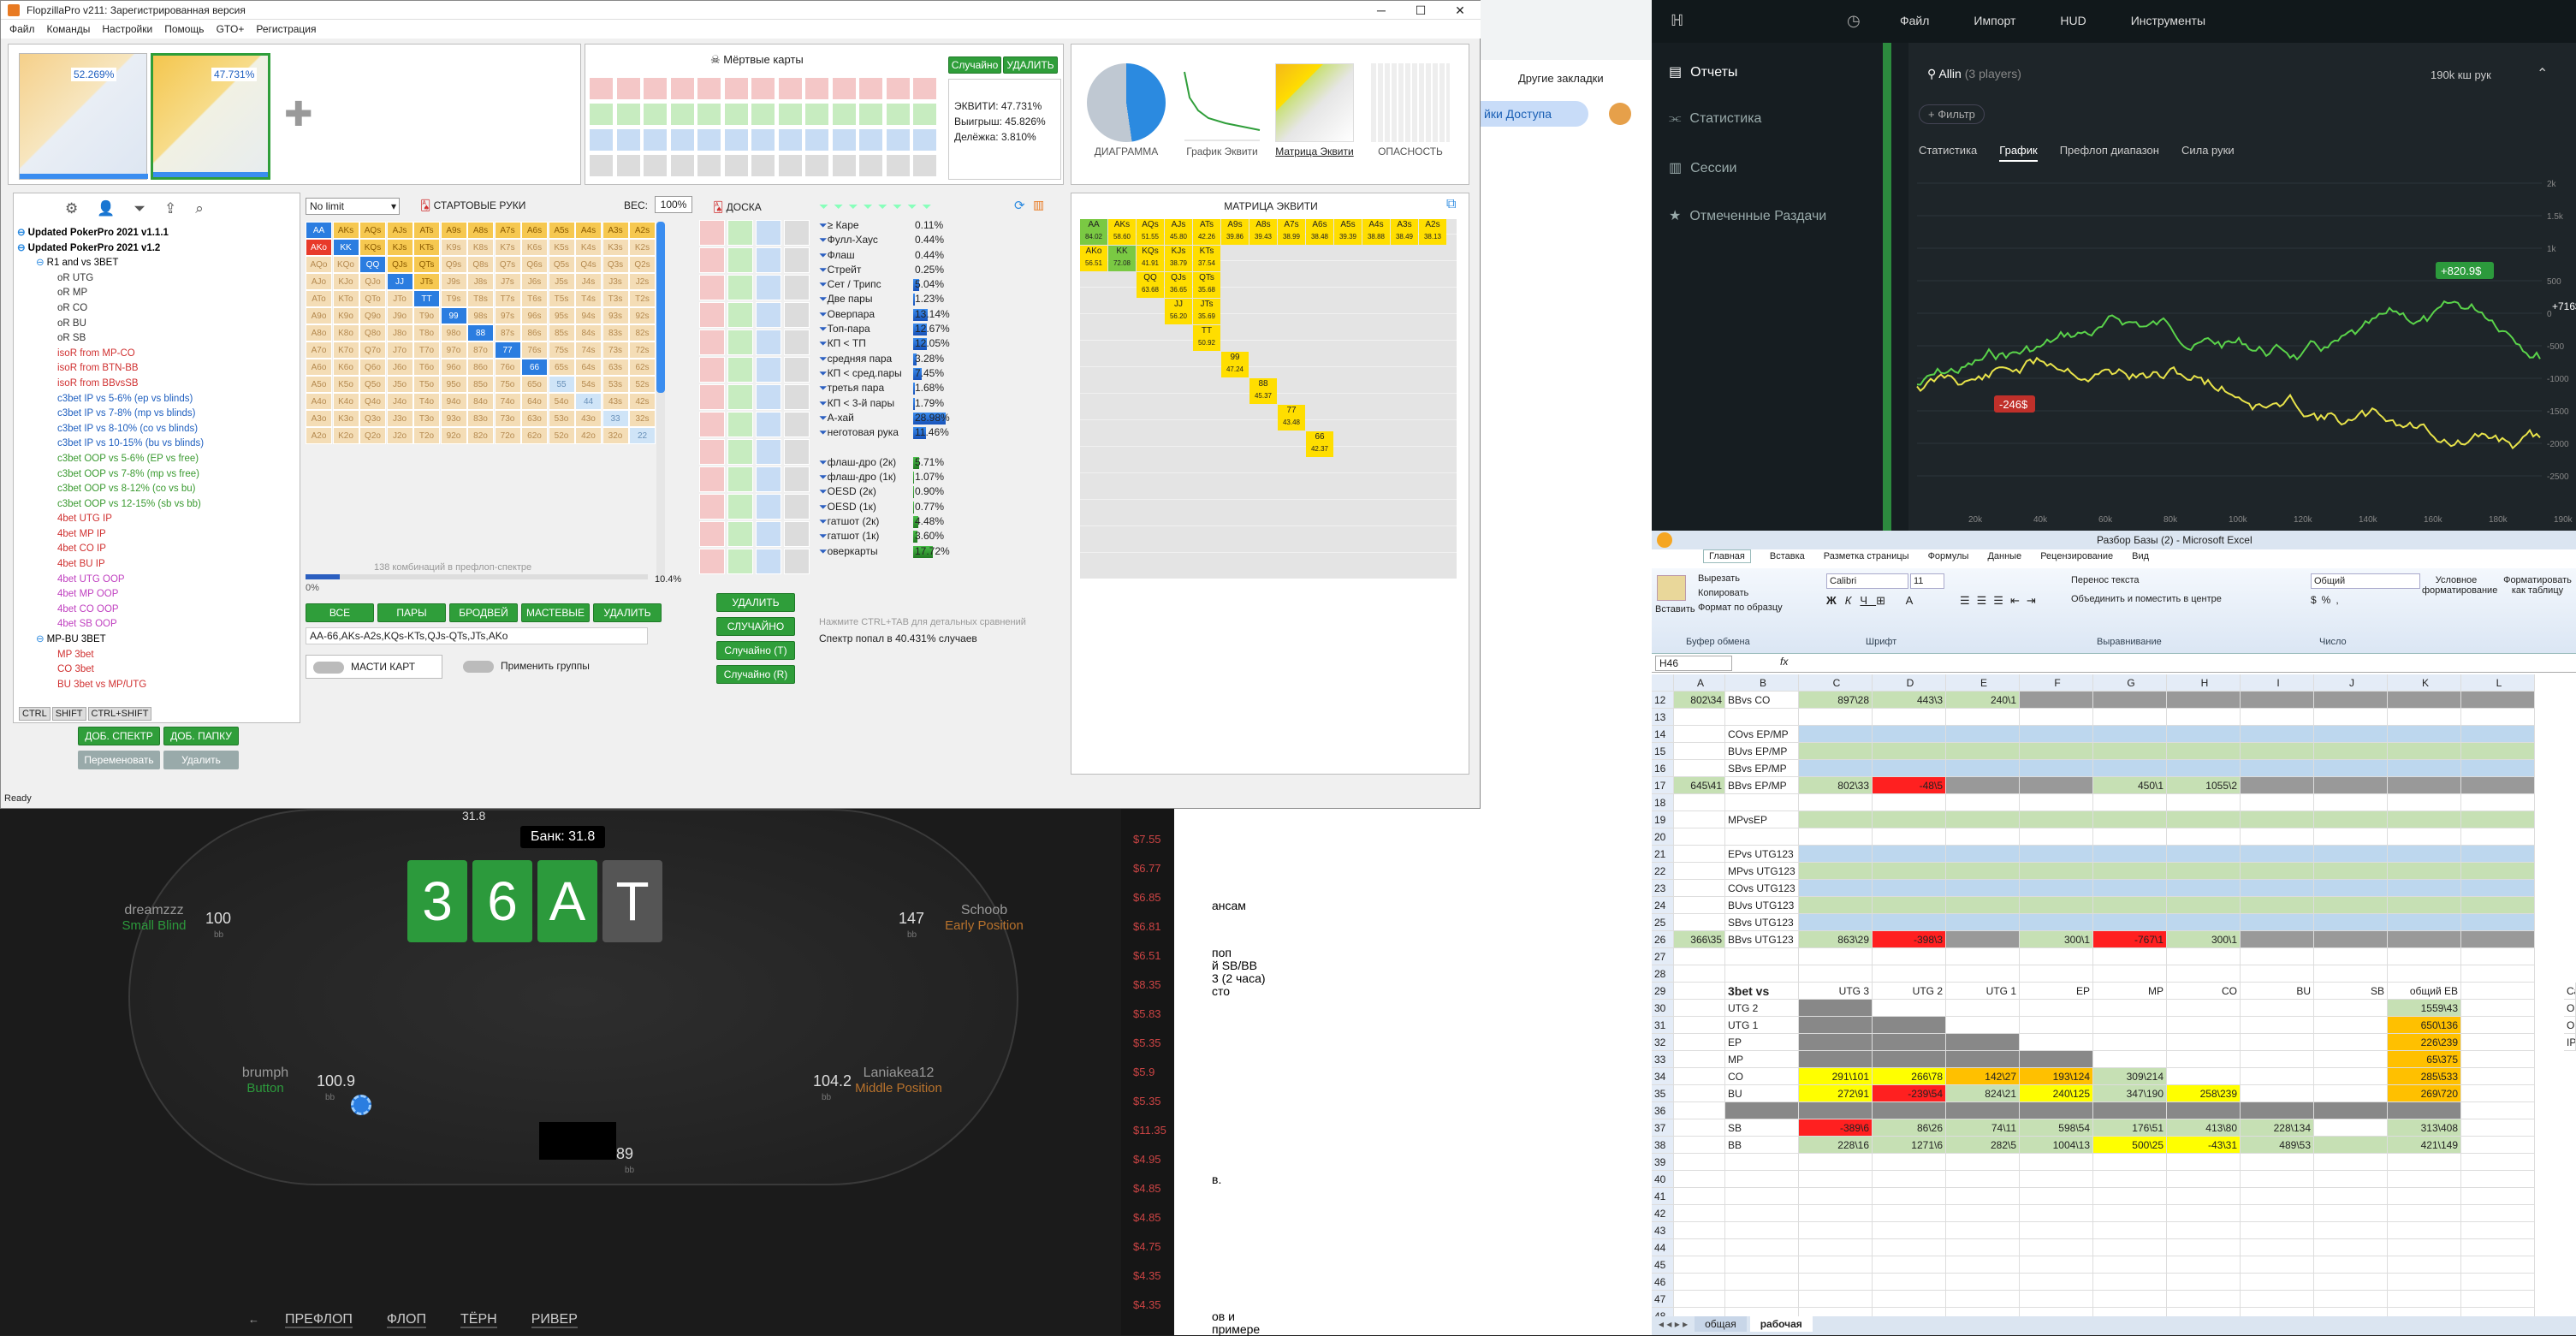 This screenshot has width=2576, height=1336. I want to click on spreadsheet-cell: 3bet vs, so click(1762, 991).